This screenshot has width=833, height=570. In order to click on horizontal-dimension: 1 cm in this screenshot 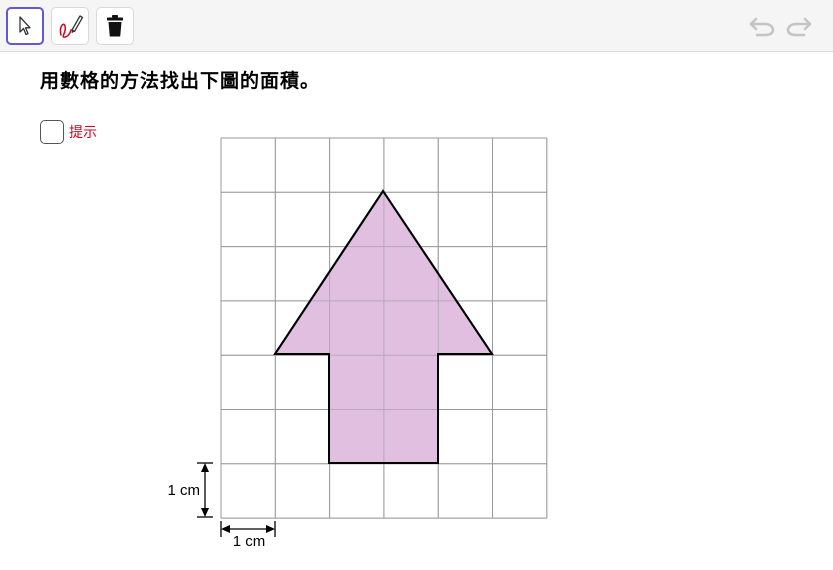, I will do `click(248, 535)`.